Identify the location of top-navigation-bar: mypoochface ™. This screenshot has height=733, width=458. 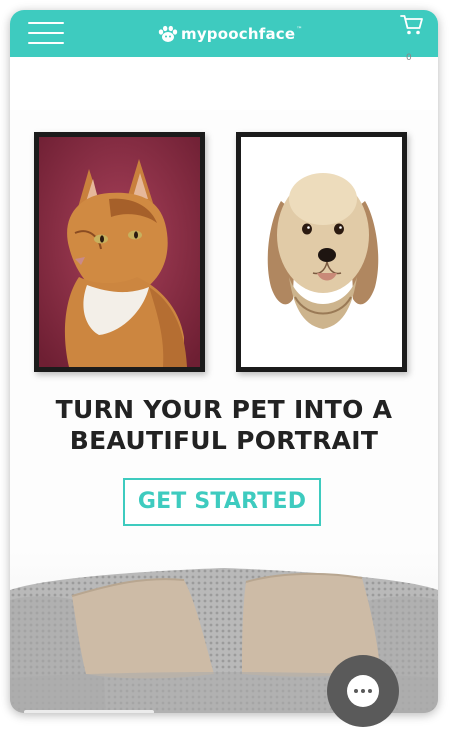
(224, 33).